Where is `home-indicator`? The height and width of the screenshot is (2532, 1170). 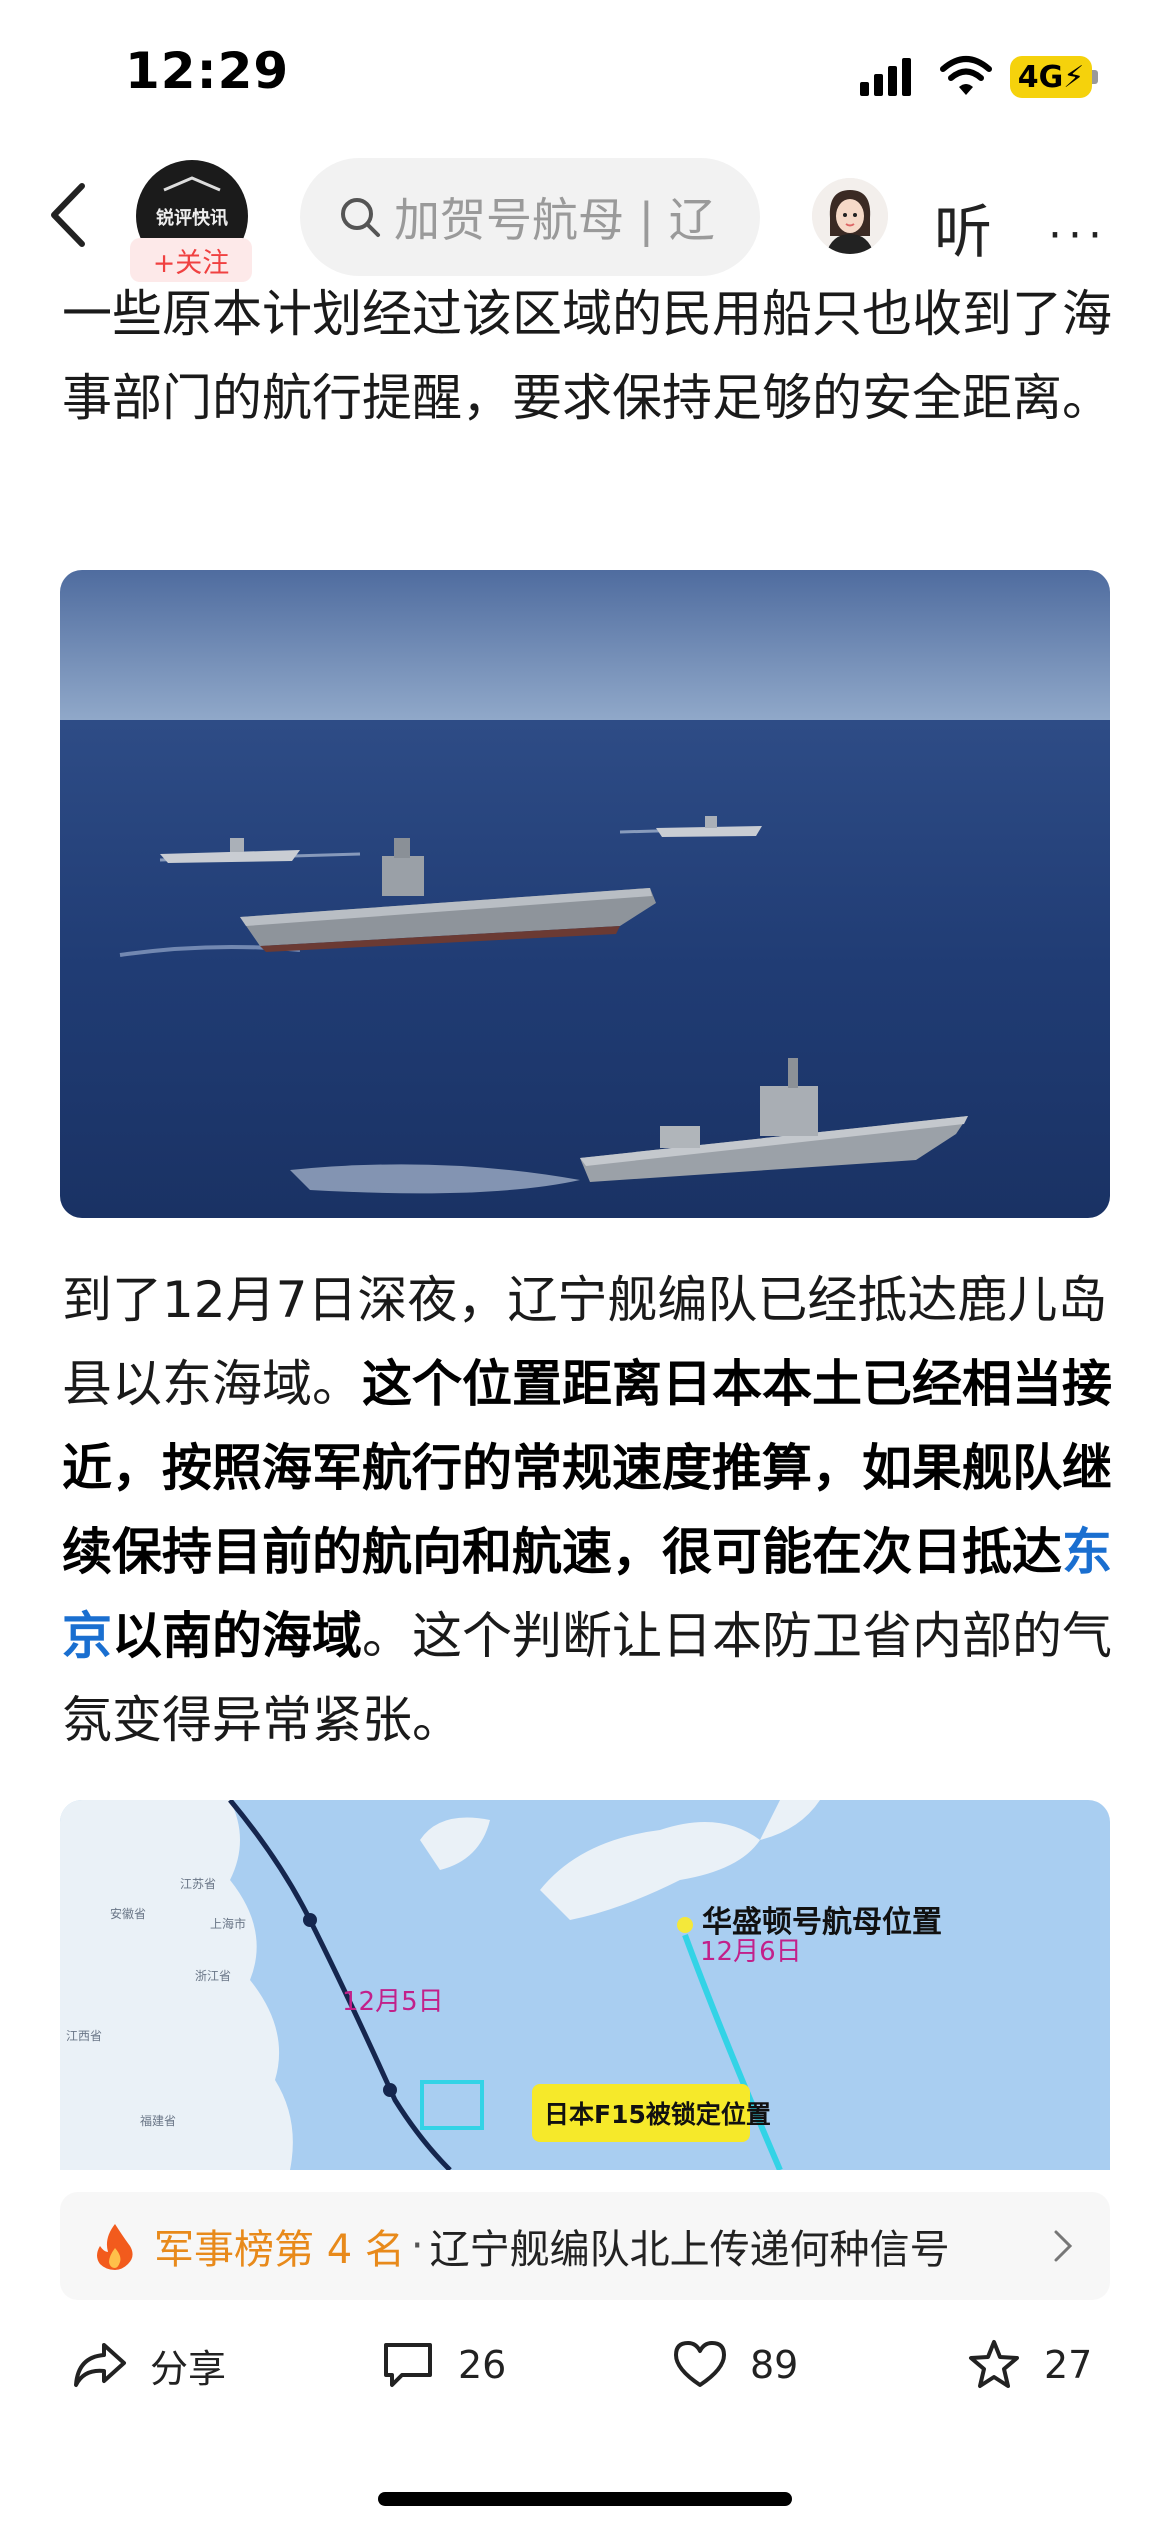 home-indicator is located at coordinates (585, 2499).